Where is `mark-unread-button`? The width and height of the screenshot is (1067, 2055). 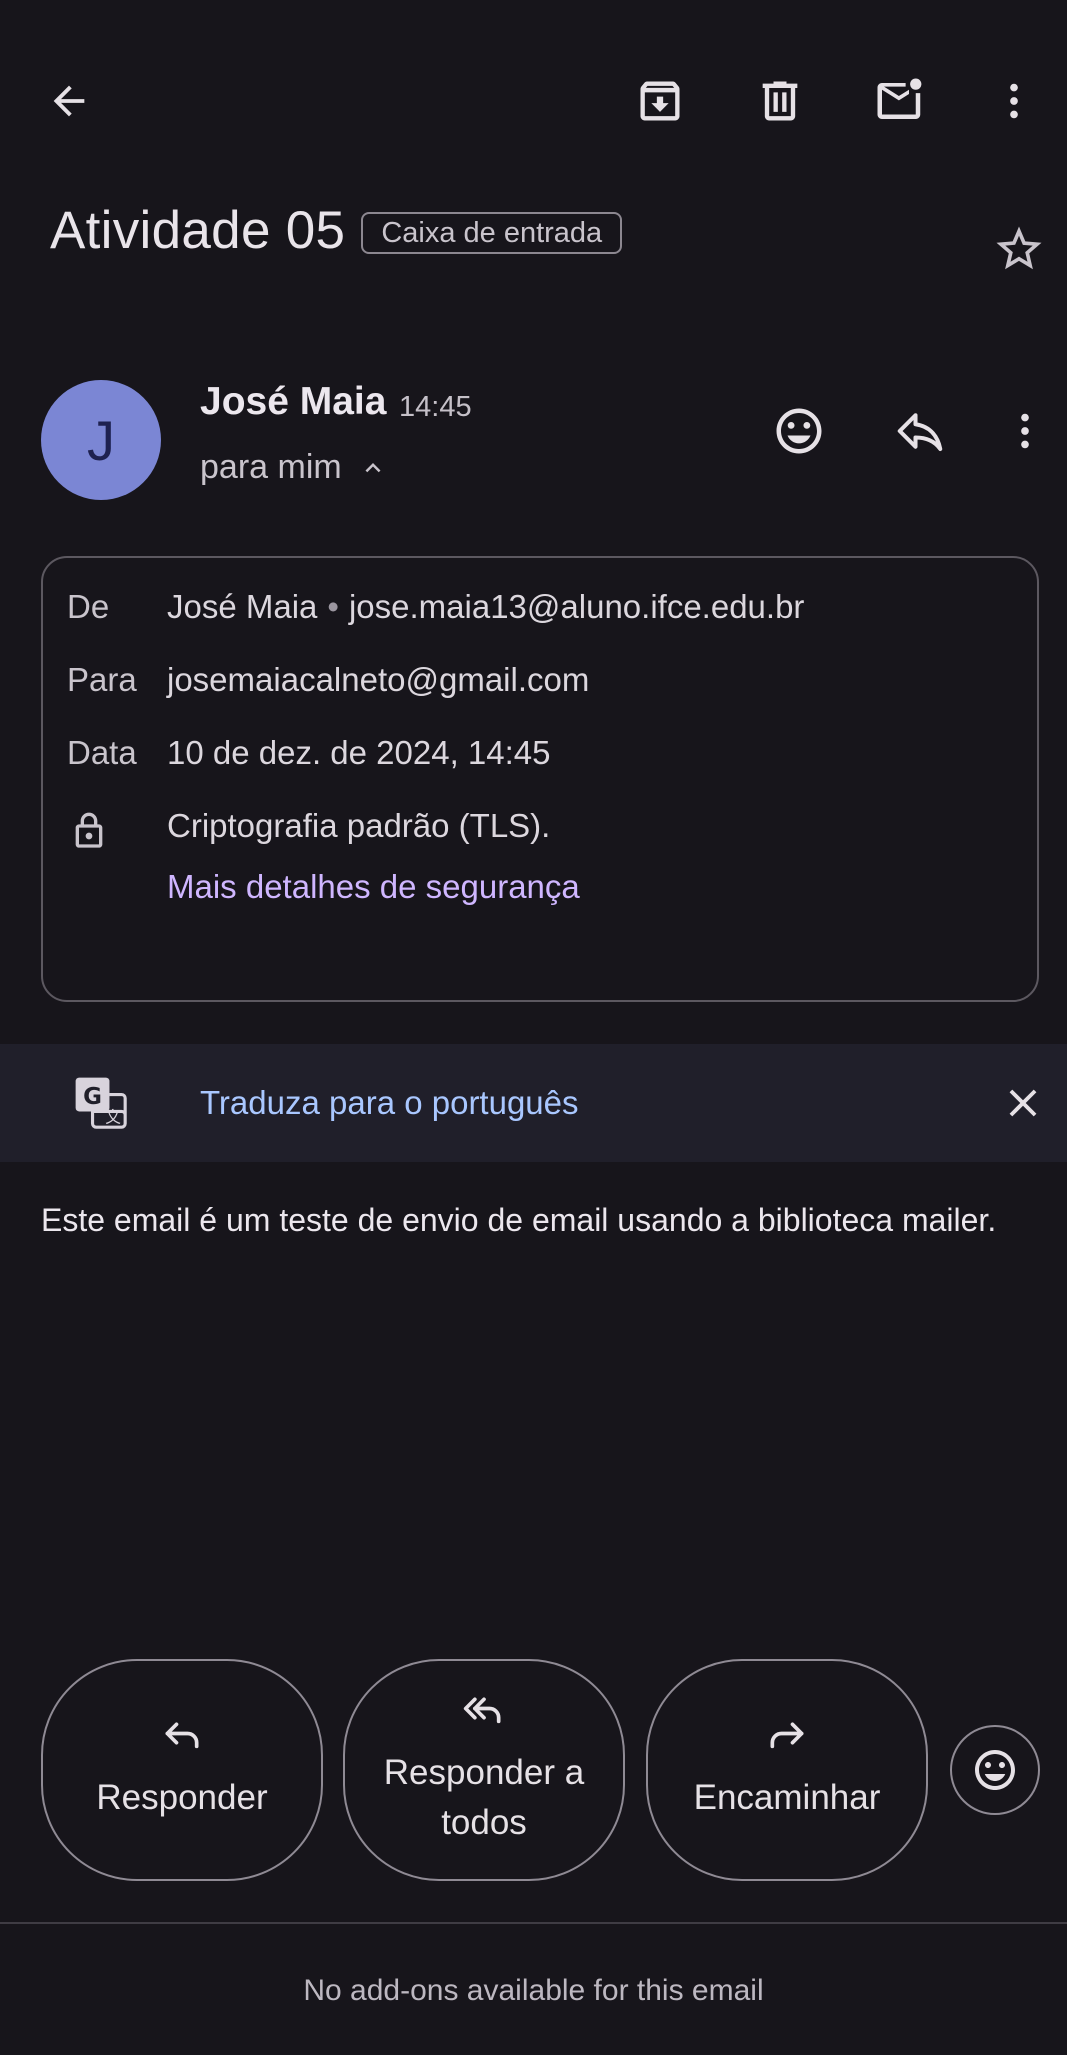
mark-unread-button is located at coordinates (900, 101).